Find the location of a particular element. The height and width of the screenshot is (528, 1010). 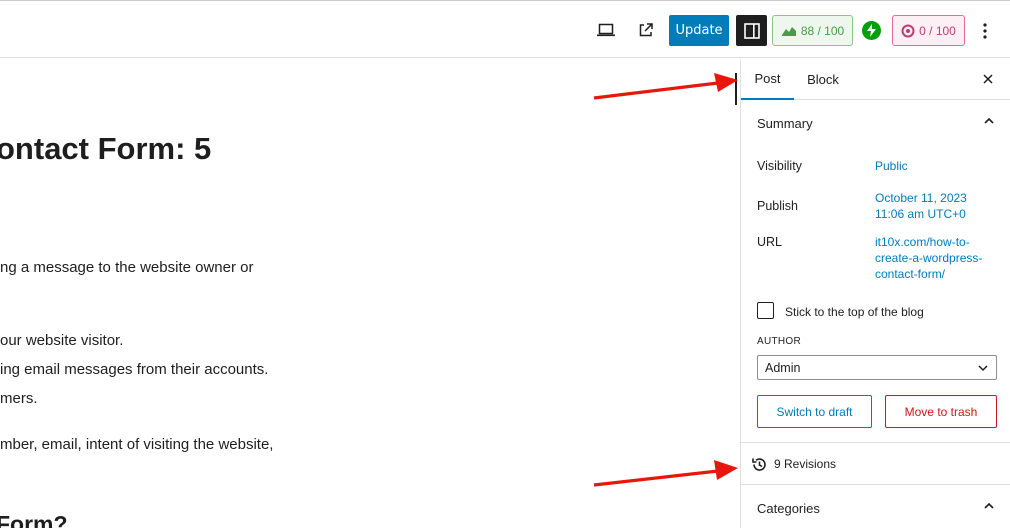

tab-block: Block is located at coordinates (823, 79).